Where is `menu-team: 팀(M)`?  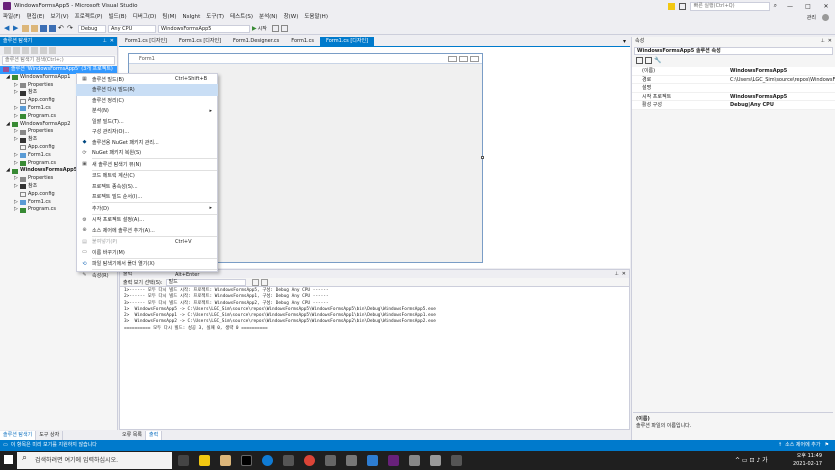 menu-team: 팀(M) is located at coordinates (169, 17).